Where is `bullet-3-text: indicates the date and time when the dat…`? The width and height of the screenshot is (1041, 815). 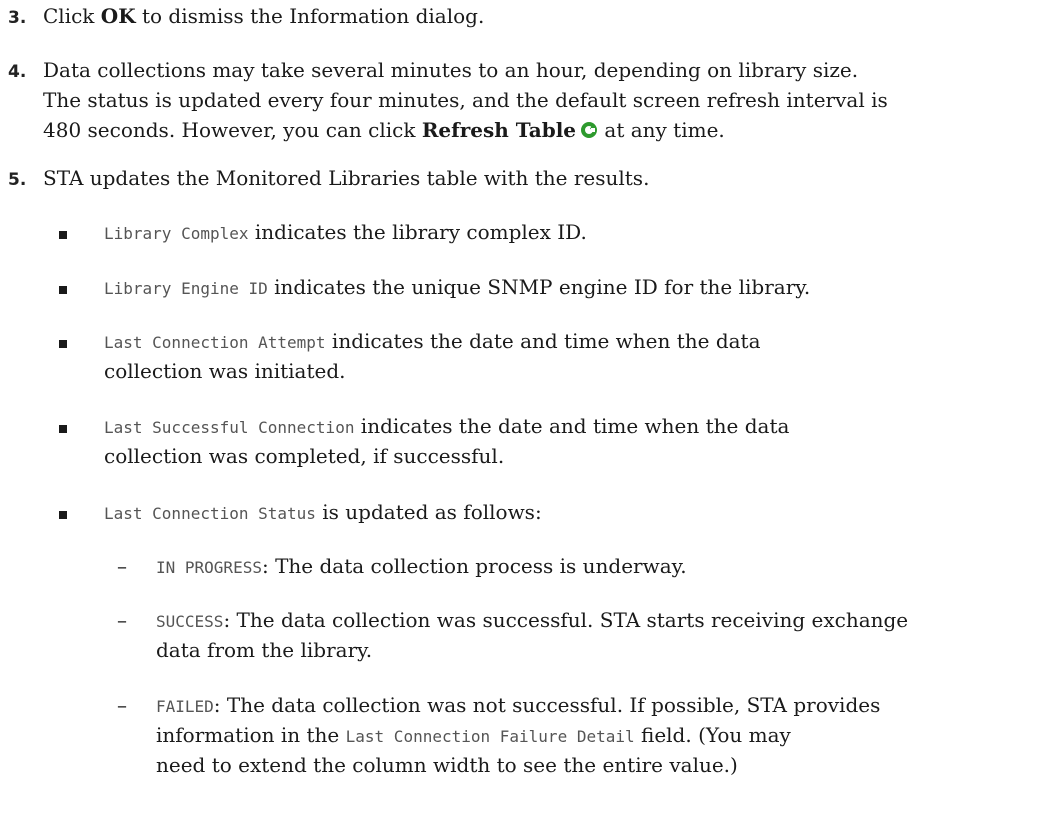
bullet-3-text: indicates the date and time when the dat… is located at coordinates (543, 341).